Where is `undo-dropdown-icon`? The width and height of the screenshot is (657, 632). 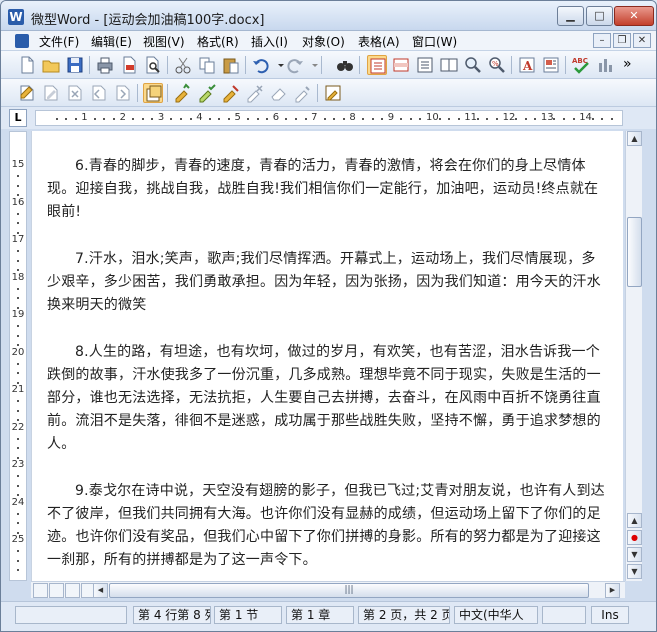
undo-dropdown-icon is located at coordinates (277, 65).